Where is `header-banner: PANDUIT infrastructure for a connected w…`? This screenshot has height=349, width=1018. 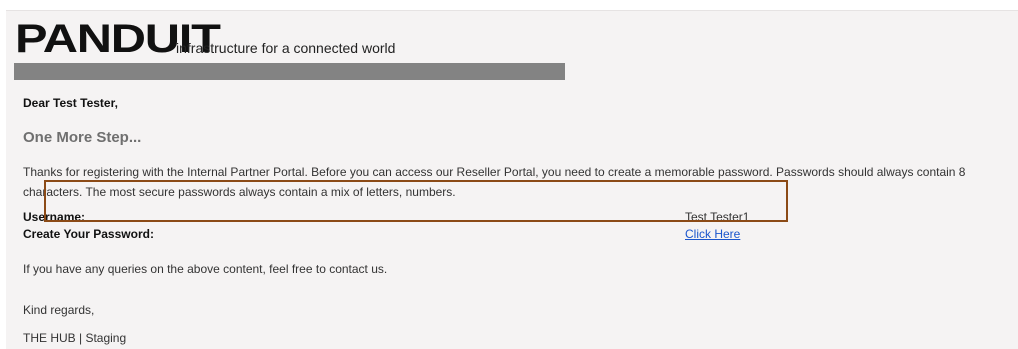 header-banner: PANDUIT infrastructure for a connected w… is located at coordinates (289, 49).